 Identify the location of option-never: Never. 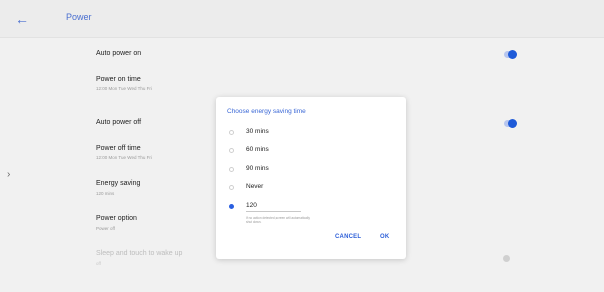
(311, 188).